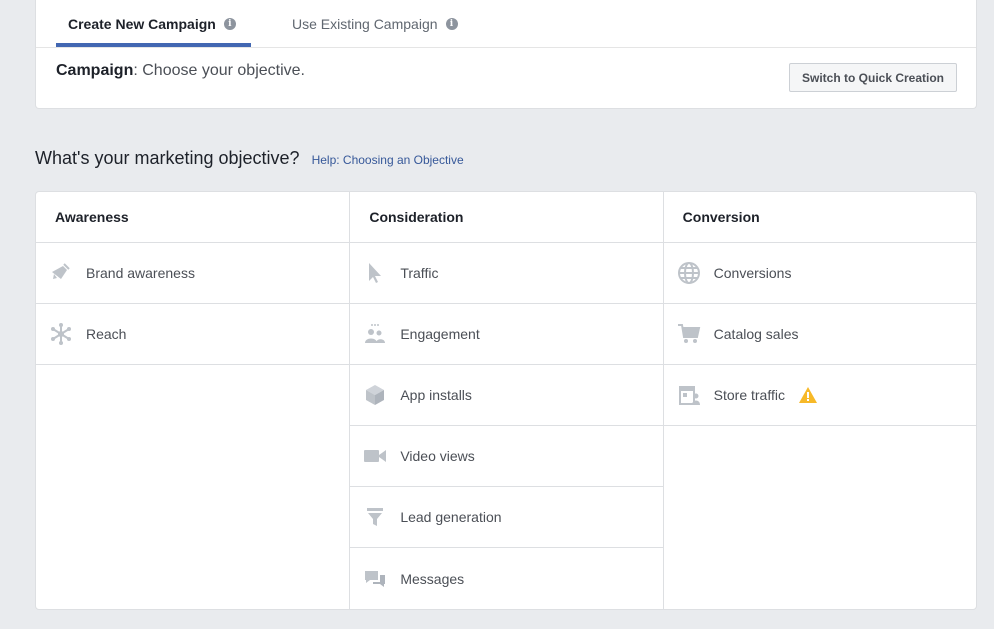 The height and width of the screenshot is (629, 994). I want to click on objective-engagement: Engagement, so click(506, 334).